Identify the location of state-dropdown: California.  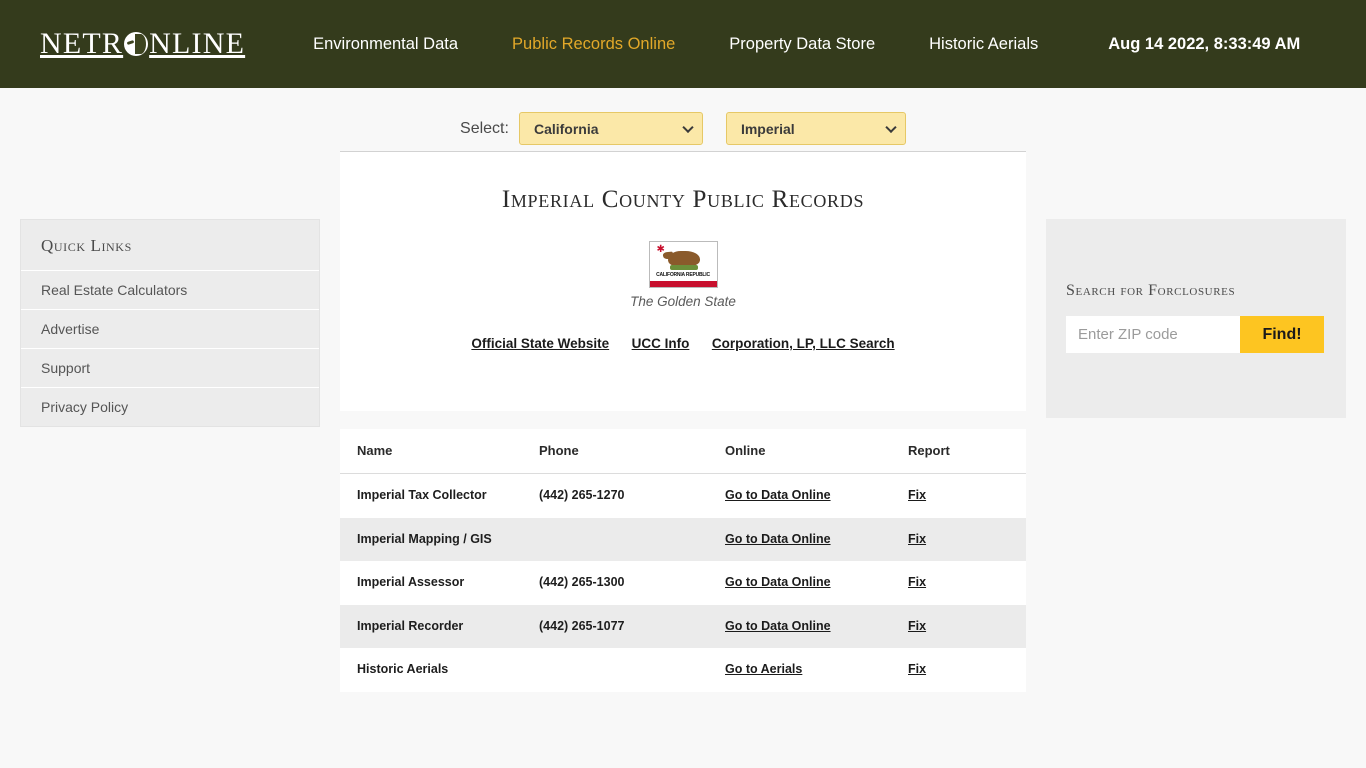
(610, 128).